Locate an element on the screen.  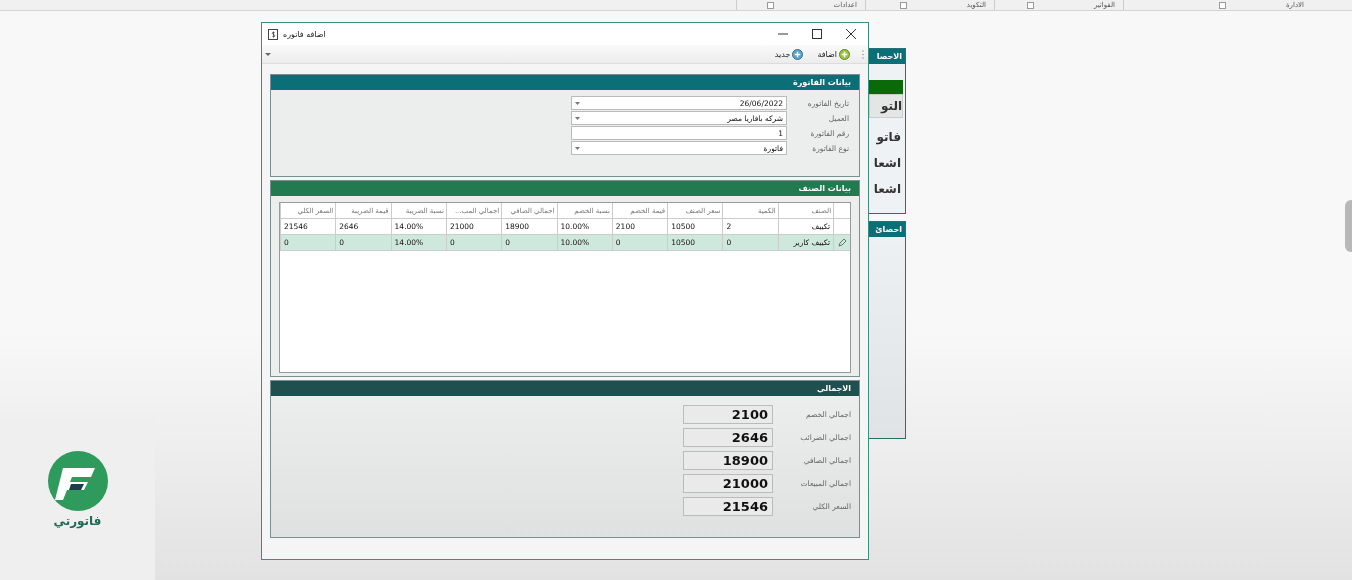
maximize-icon is located at coordinates (817, 34).